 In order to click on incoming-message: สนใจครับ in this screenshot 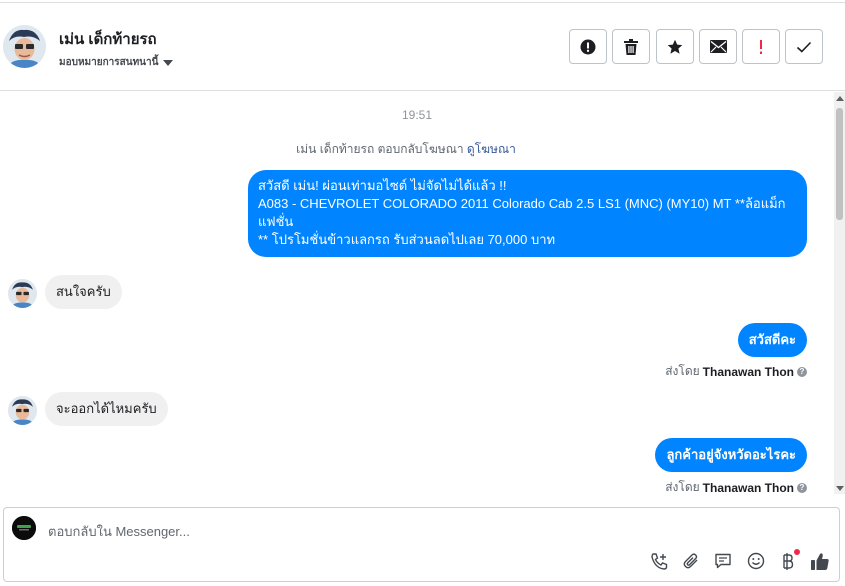, I will do `click(83, 292)`.